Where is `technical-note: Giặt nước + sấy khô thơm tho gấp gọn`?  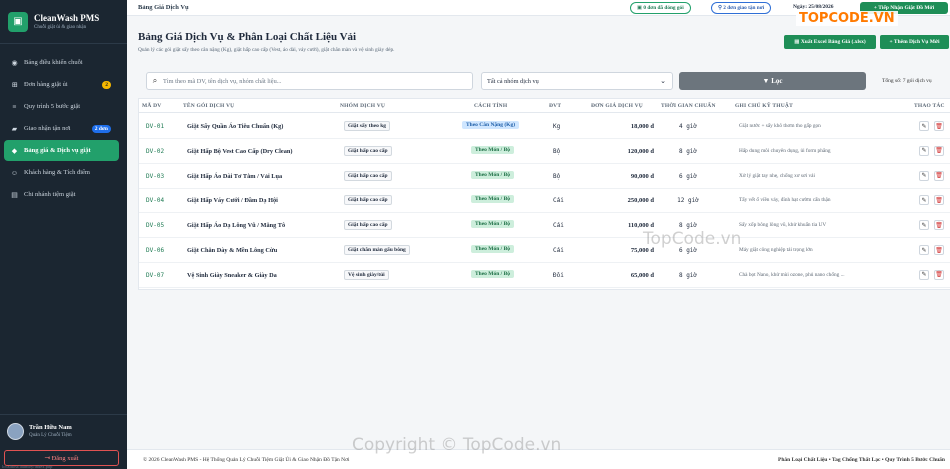 technical-note: Giặt nước + sấy khô thơm tho gấp gọn is located at coordinates (780, 126).